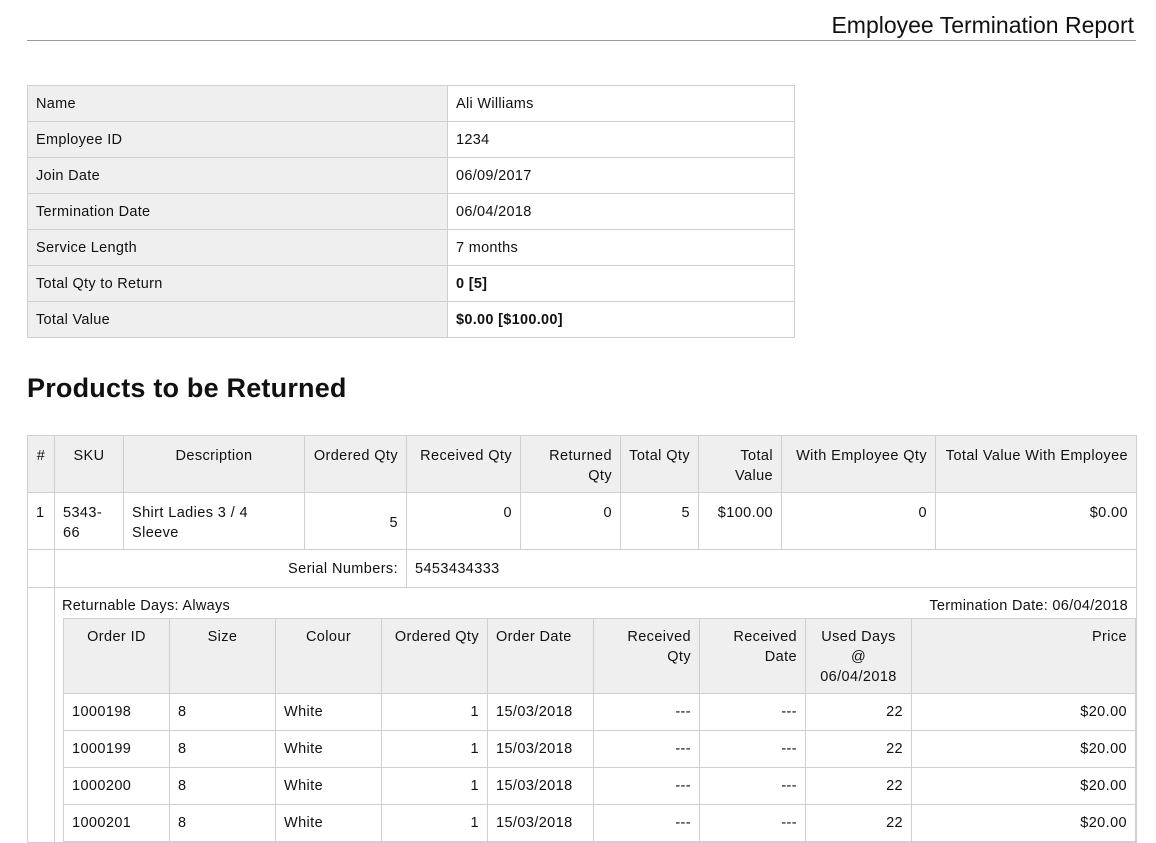 The width and height of the screenshot is (1156, 843). I want to click on summary-value: 7 months, so click(621, 247).